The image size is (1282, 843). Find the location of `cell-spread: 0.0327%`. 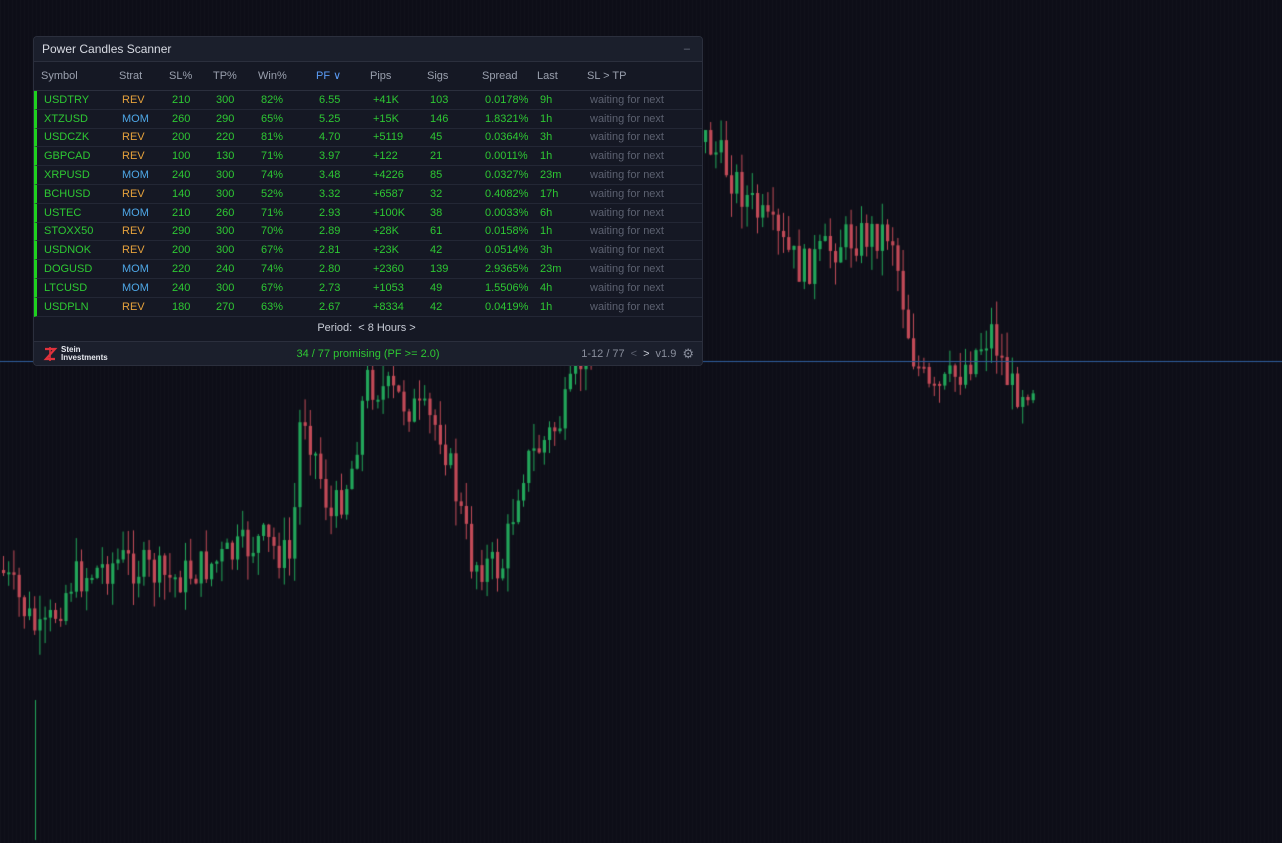

cell-spread: 0.0327% is located at coordinates (507, 175).